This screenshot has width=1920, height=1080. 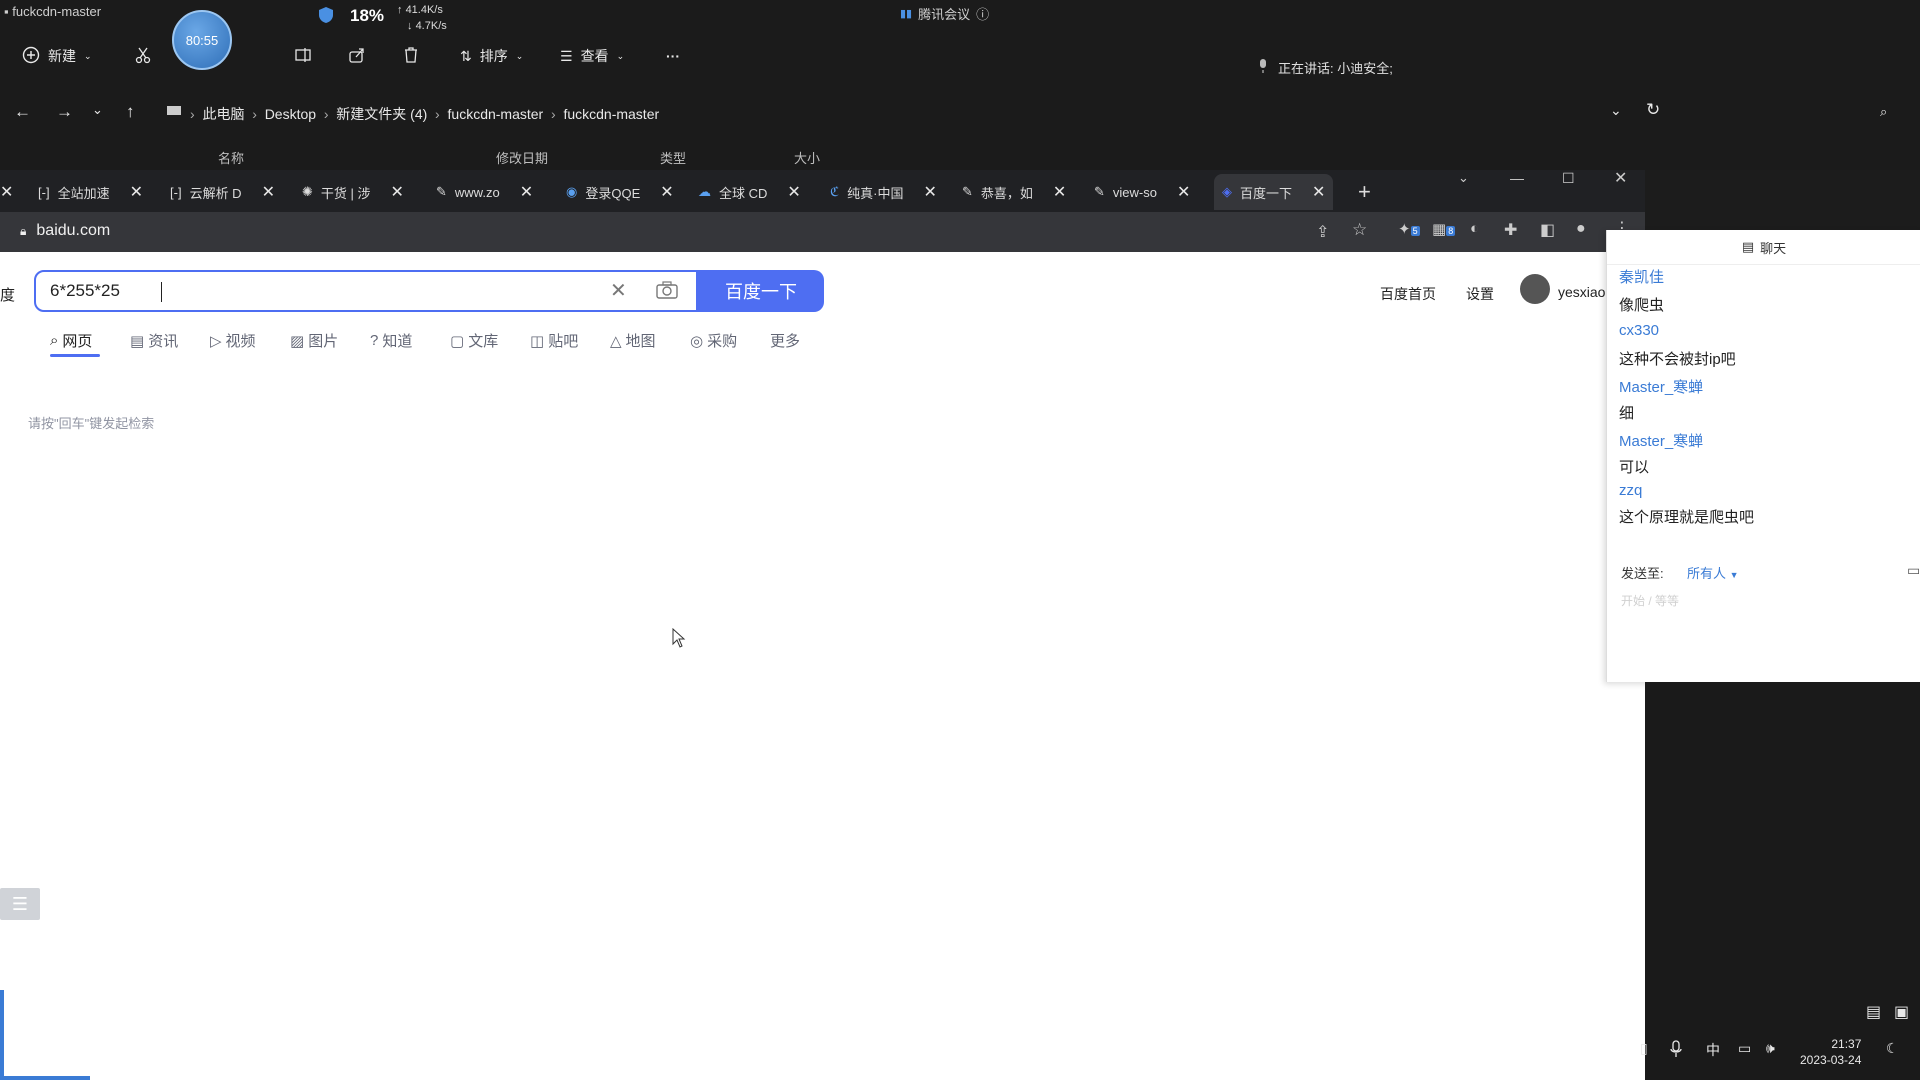 What do you see at coordinates (65, 231) in the screenshot?
I see `address-bar: 🔒︎ baidu.com` at bounding box center [65, 231].